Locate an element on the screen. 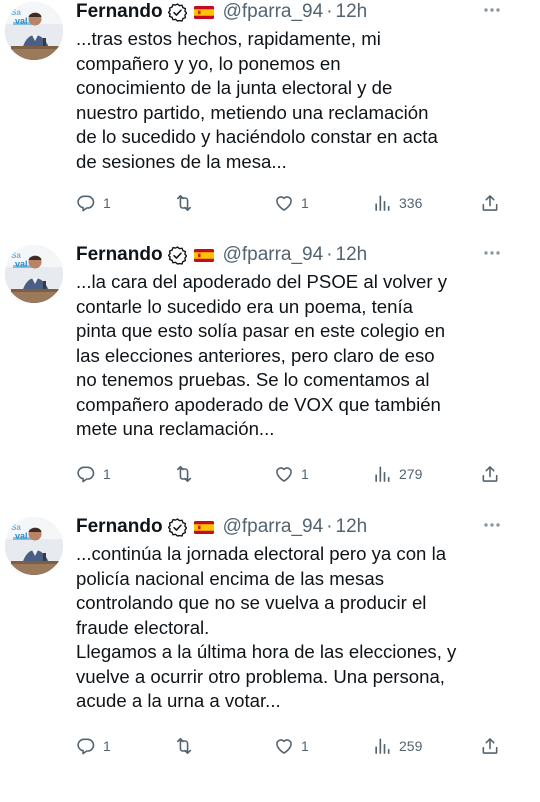  action-bar: 1 1 279 is located at coordinates (291, 474).